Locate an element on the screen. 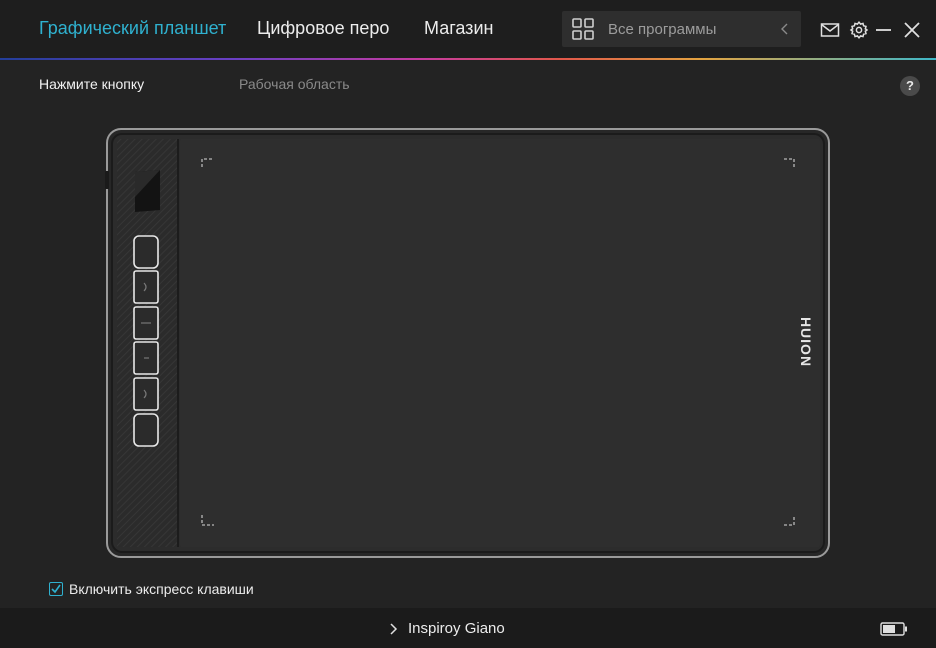 This screenshot has width=936, height=648. express-keys-toggle: Включить экспресс клавиши is located at coordinates (151, 589).